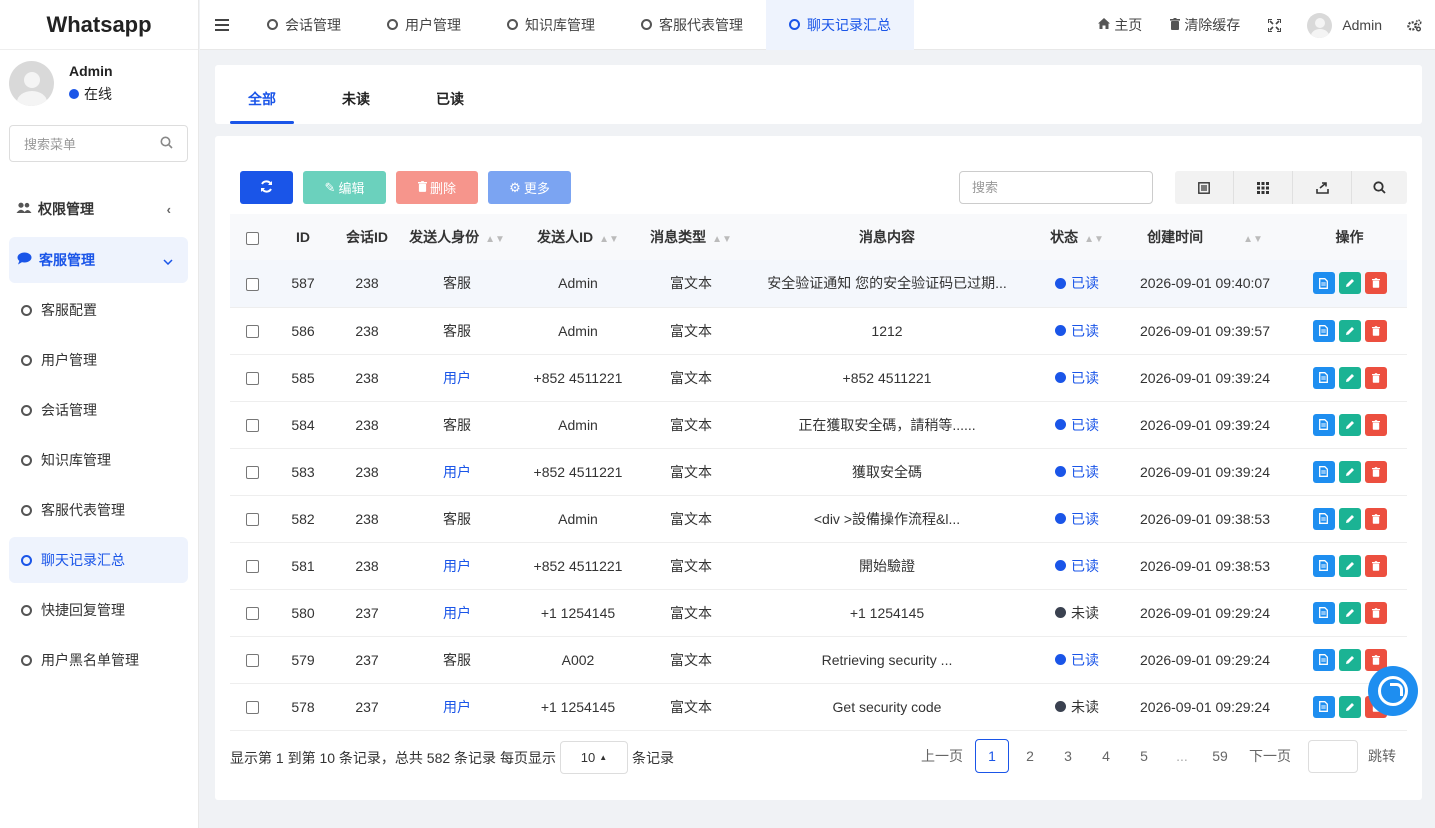  What do you see at coordinates (1077, 612) in the screenshot?
I see `cell-status: 未读` at bounding box center [1077, 612].